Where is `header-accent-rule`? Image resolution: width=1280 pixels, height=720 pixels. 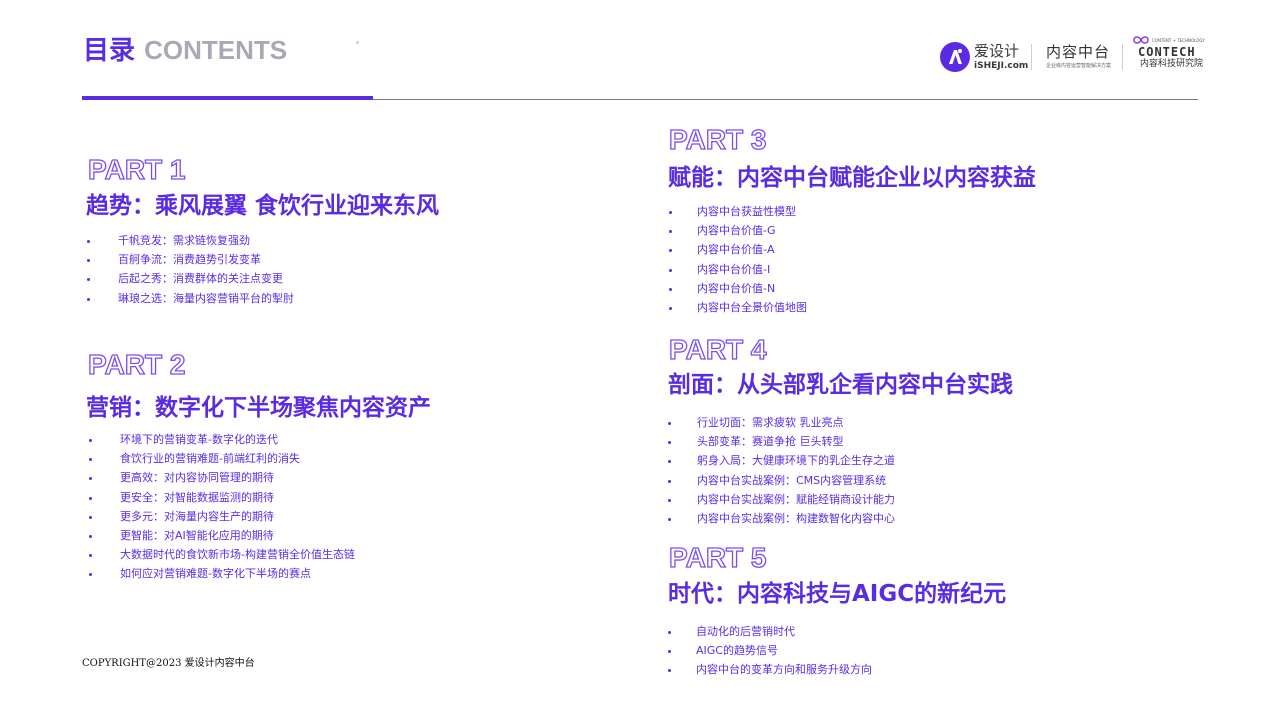 header-accent-rule is located at coordinates (227, 98).